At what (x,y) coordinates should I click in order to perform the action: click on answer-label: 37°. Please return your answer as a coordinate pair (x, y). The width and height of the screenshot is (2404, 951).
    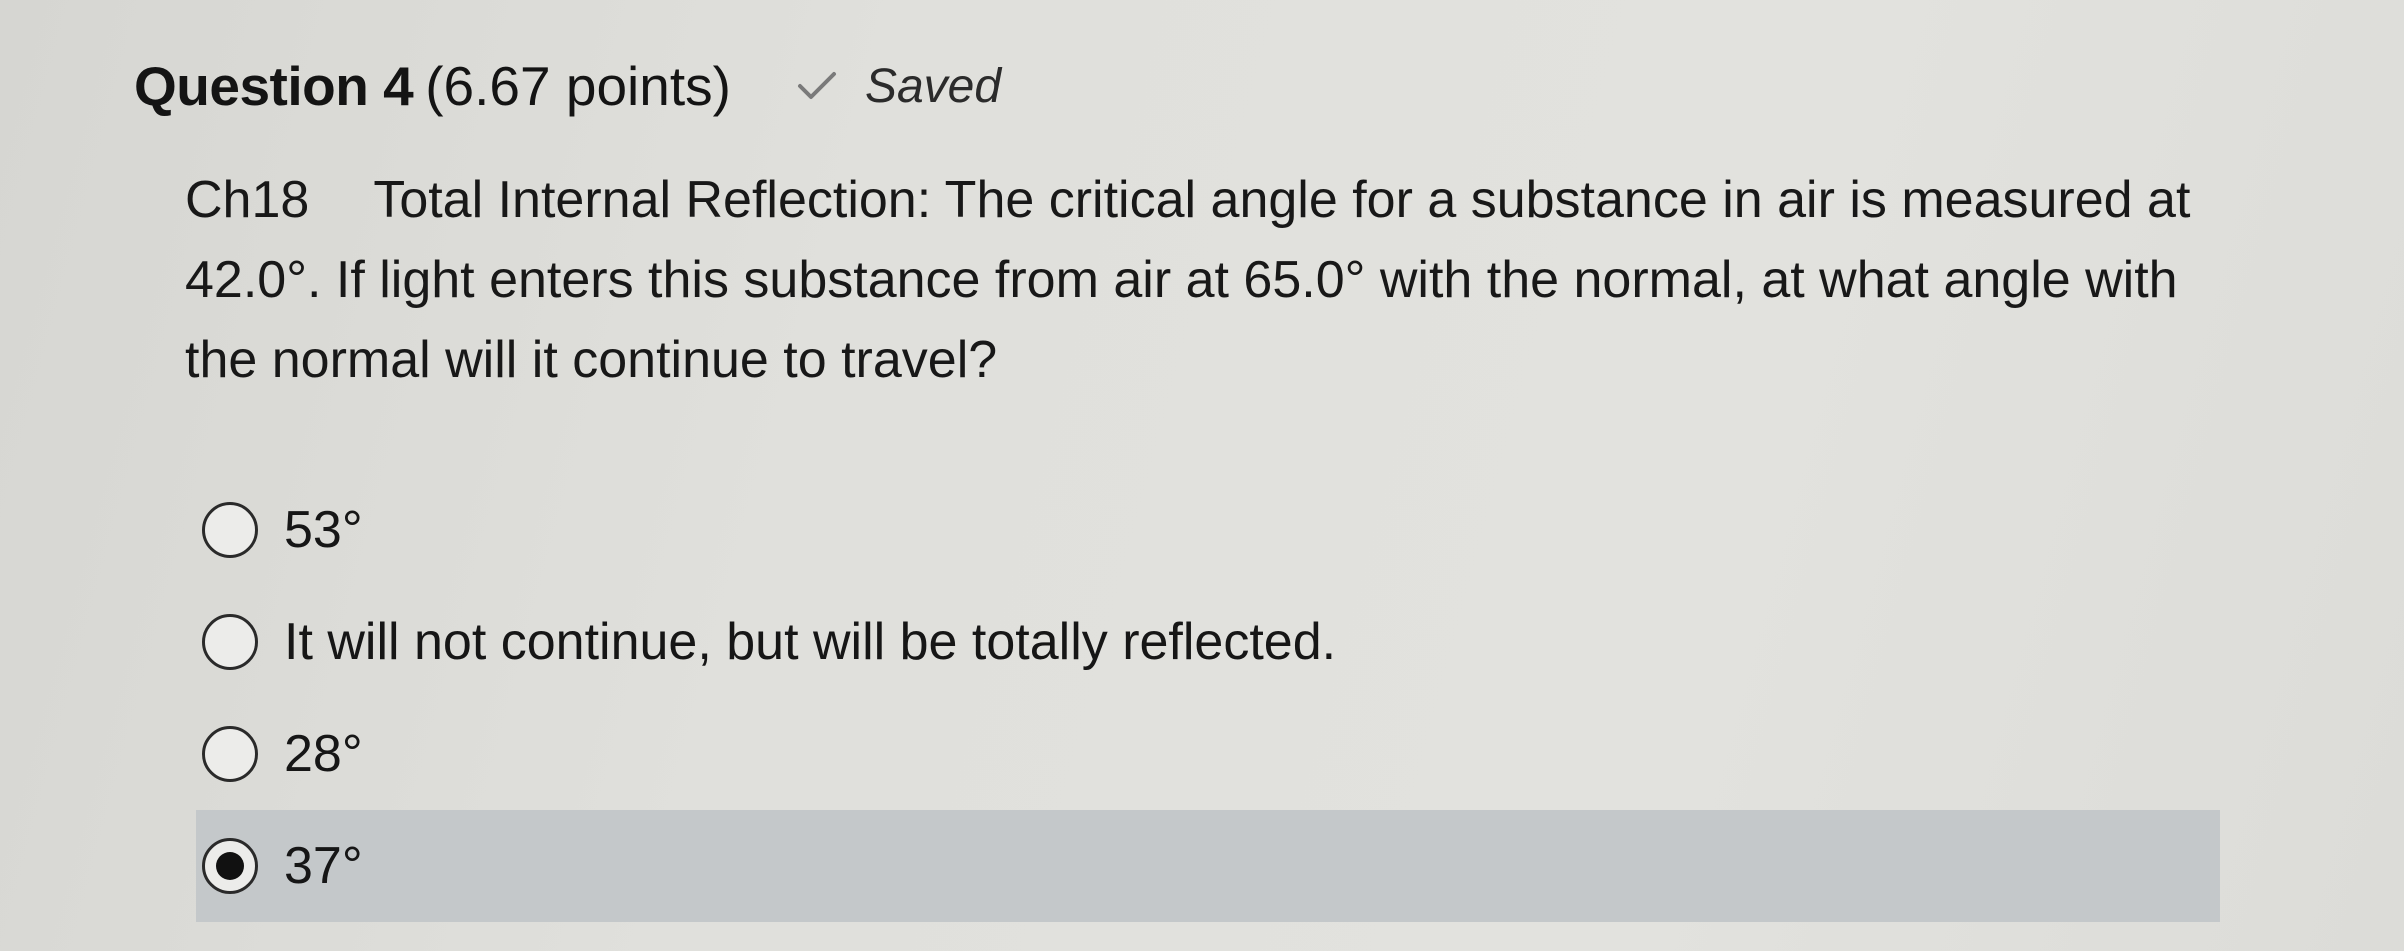
    Looking at the image, I should click on (323, 866).